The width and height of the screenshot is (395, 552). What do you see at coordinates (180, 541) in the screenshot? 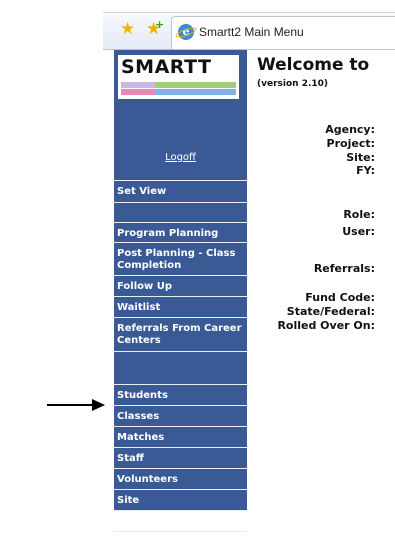
I see `sidebar-item-agency: Agency` at bounding box center [180, 541].